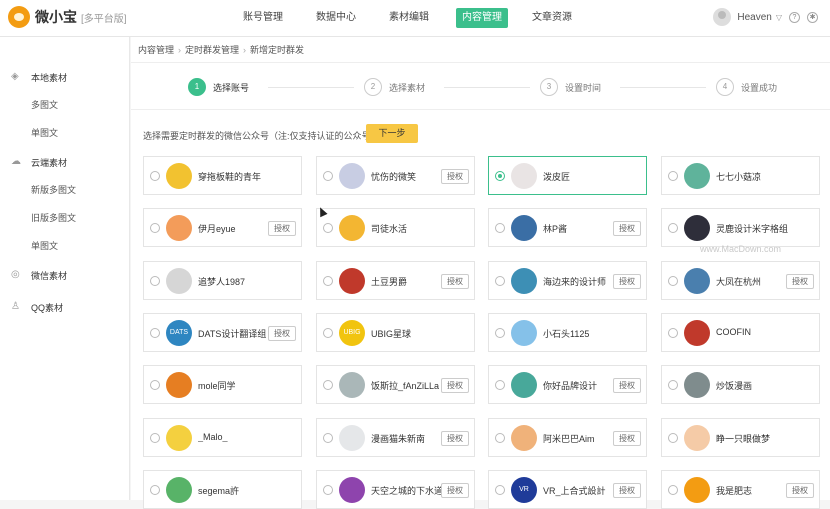 The width and height of the screenshot is (830, 509). I want to click on account-card: 阿米巴巴Aim 授权, so click(567, 437).